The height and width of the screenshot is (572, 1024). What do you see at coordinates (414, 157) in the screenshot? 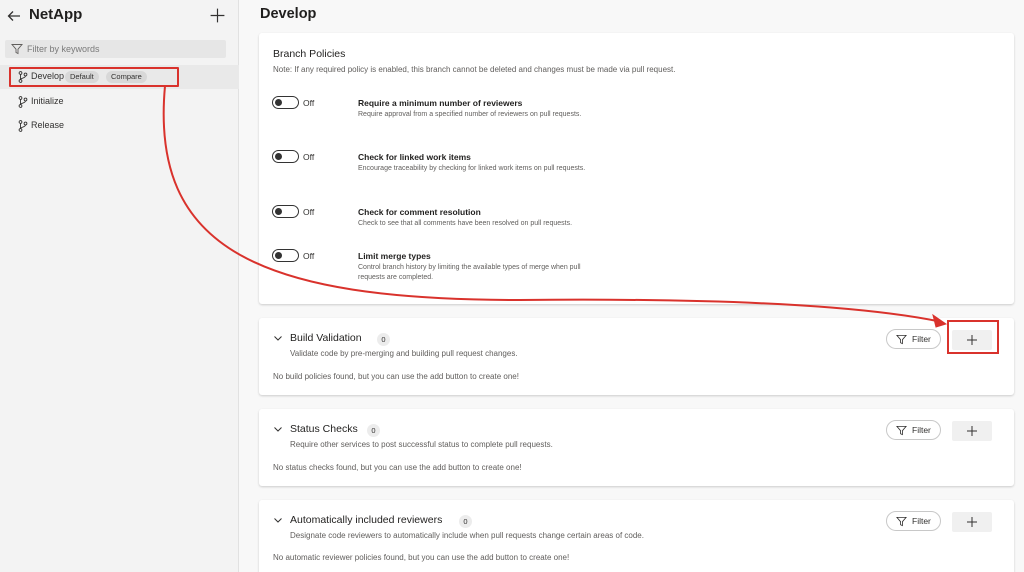
I see `policy-name: Check for linked work items` at bounding box center [414, 157].